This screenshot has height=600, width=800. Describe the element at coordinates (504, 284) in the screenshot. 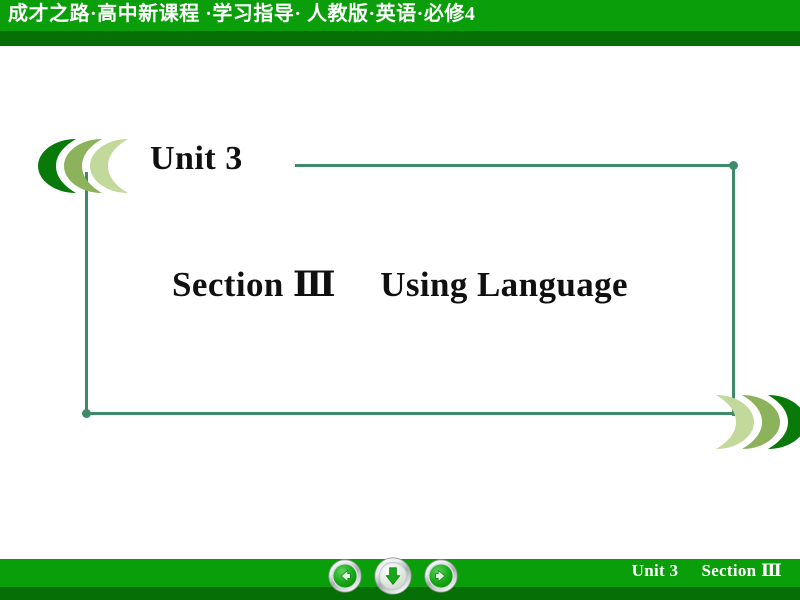

I see `section-topic: Using Language` at that location.